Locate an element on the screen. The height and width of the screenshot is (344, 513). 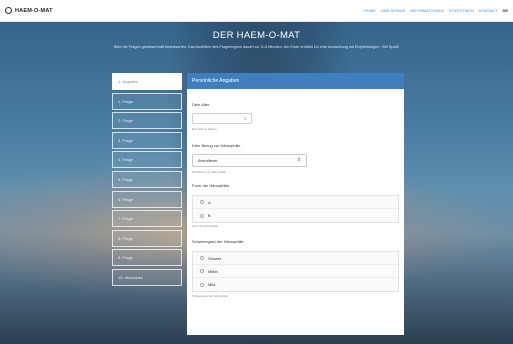
severity-option-mittel: Mittel is located at coordinates (295, 271).